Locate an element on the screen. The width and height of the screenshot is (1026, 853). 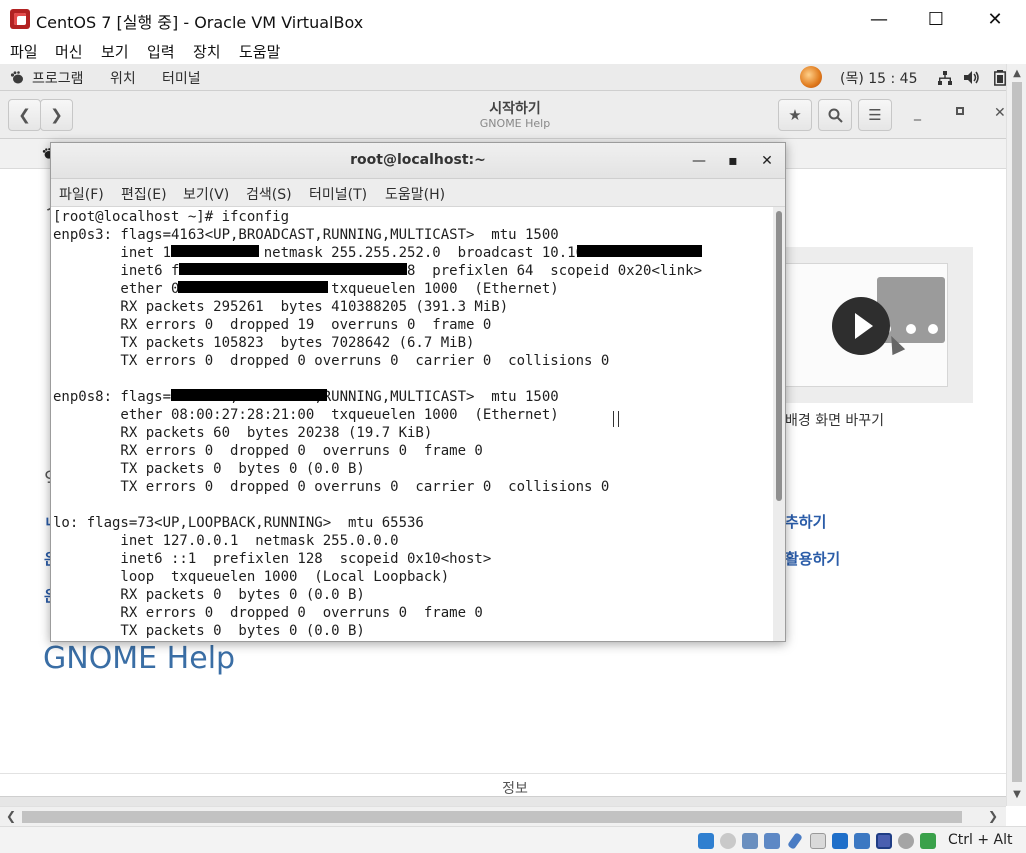
network-adapter-icon is located at coordinates (772, 841).